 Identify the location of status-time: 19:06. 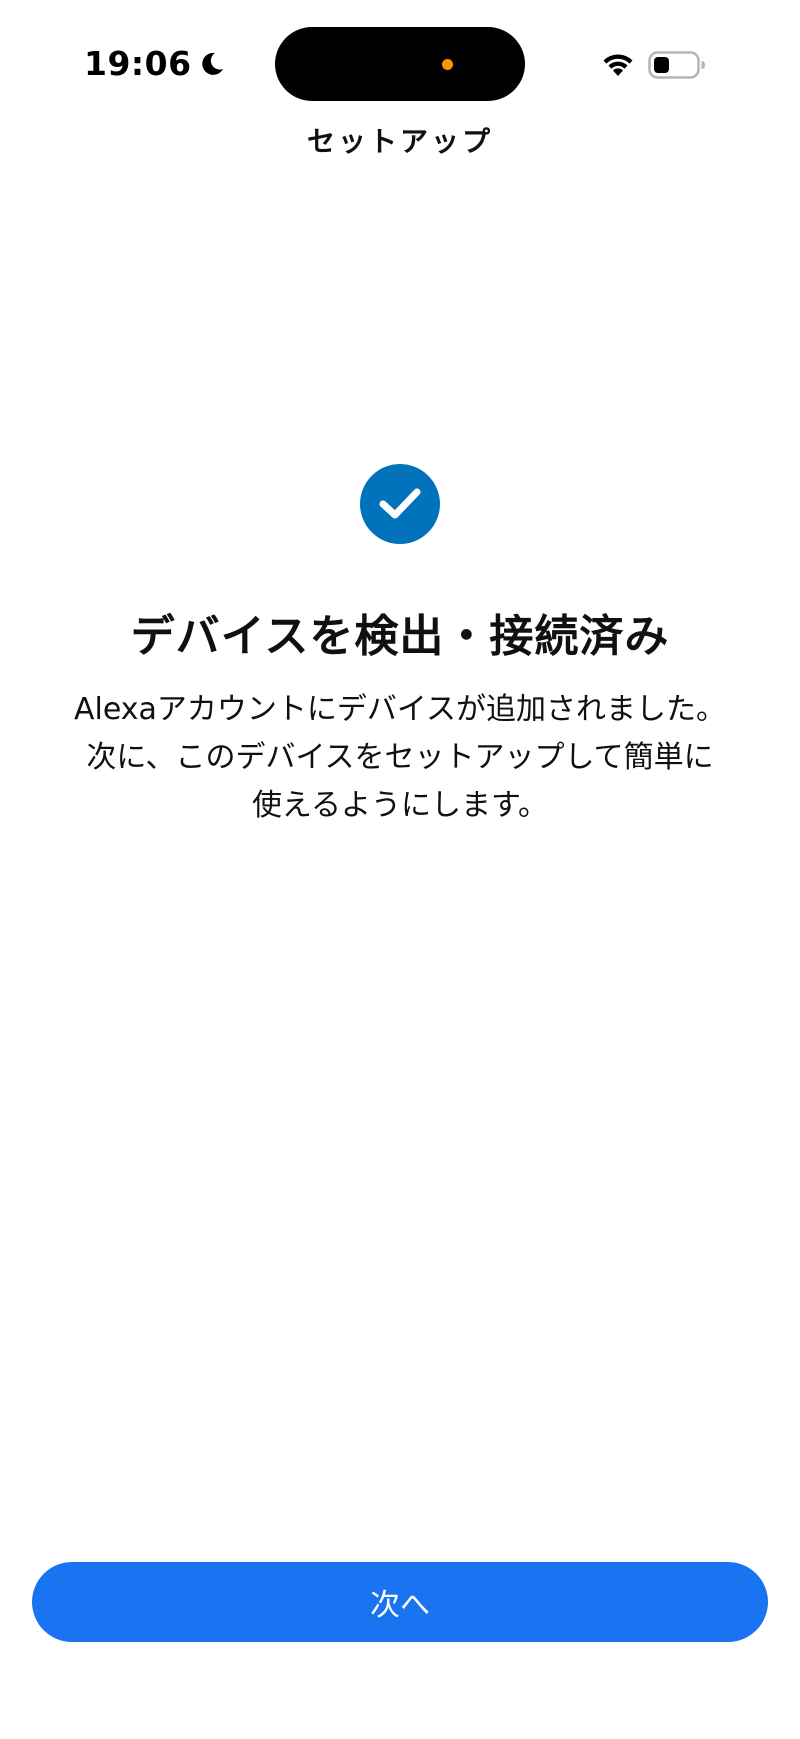
(155, 63).